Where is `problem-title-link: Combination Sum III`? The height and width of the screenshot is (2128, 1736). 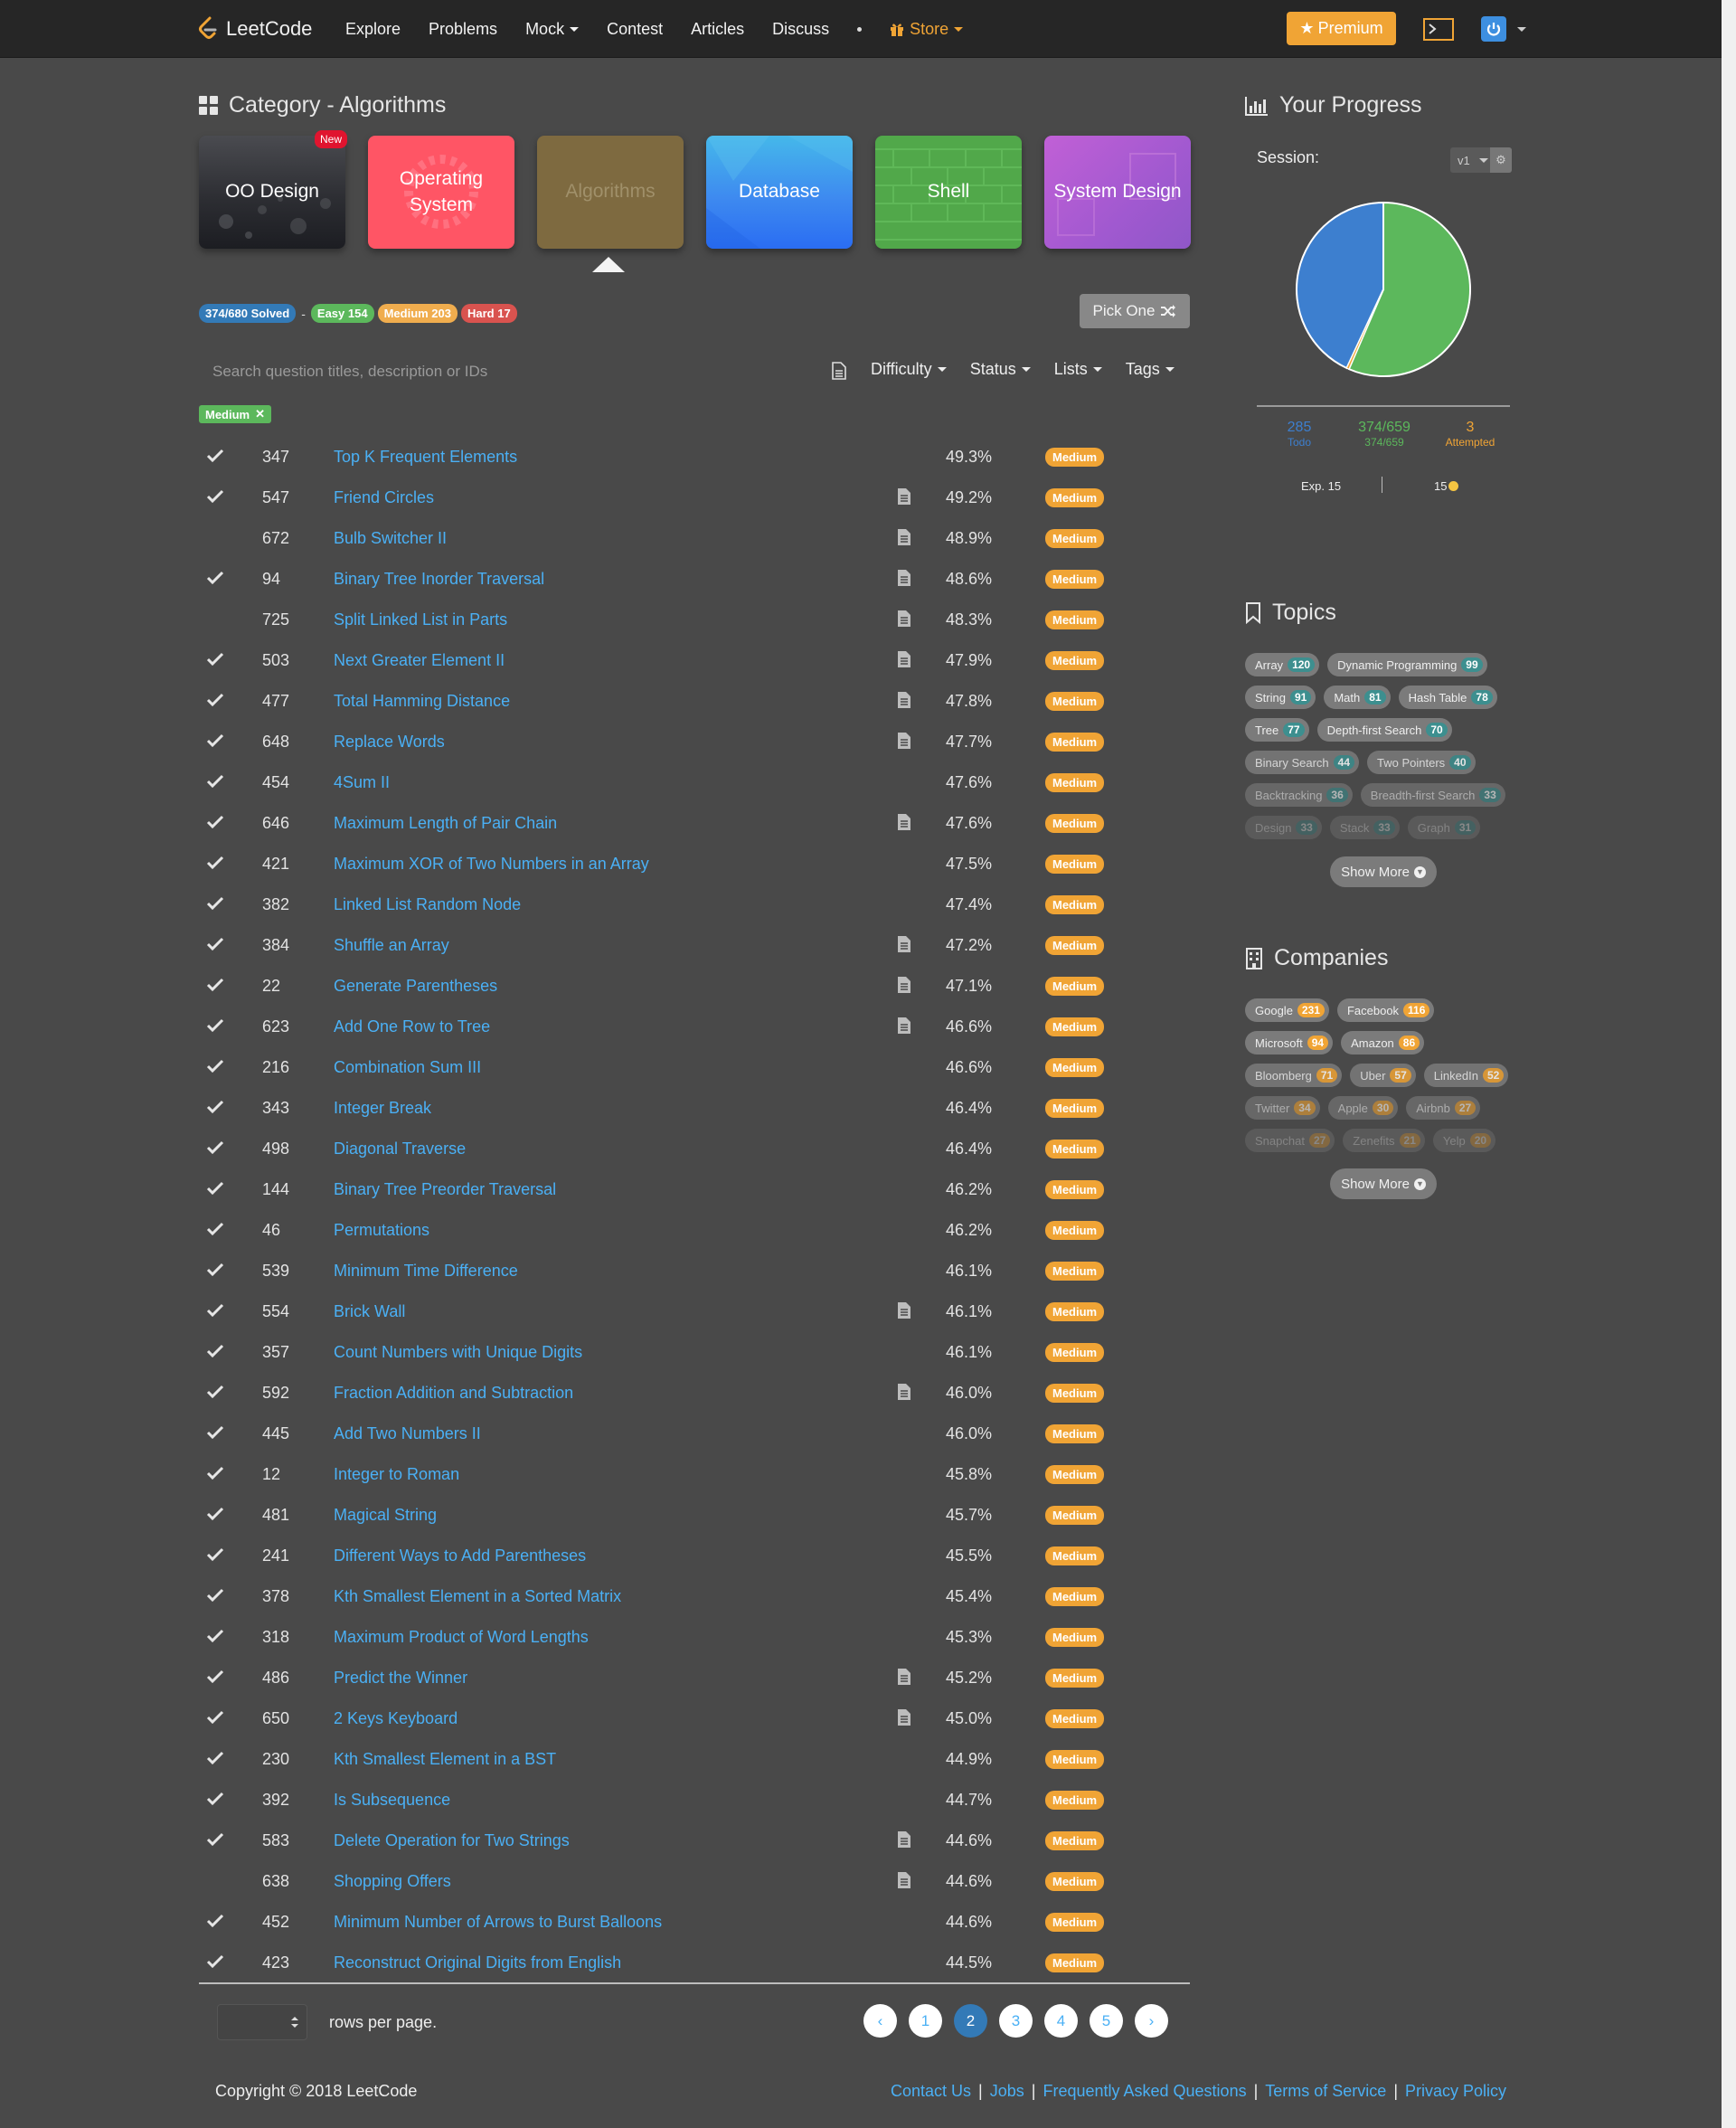 problem-title-link: Combination Sum III is located at coordinates (408, 1067).